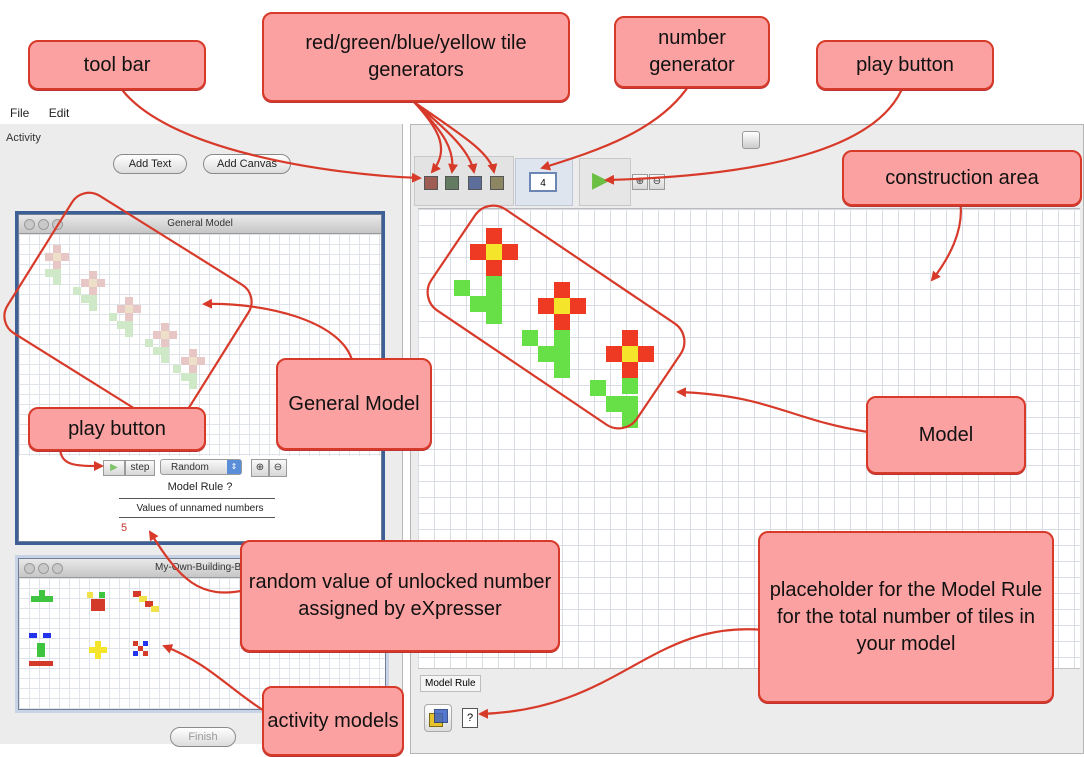  What do you see at coordinates (200, 115) in the screenshot?
I see `menu-bar: File Edit` at bounding box center [200, 115].